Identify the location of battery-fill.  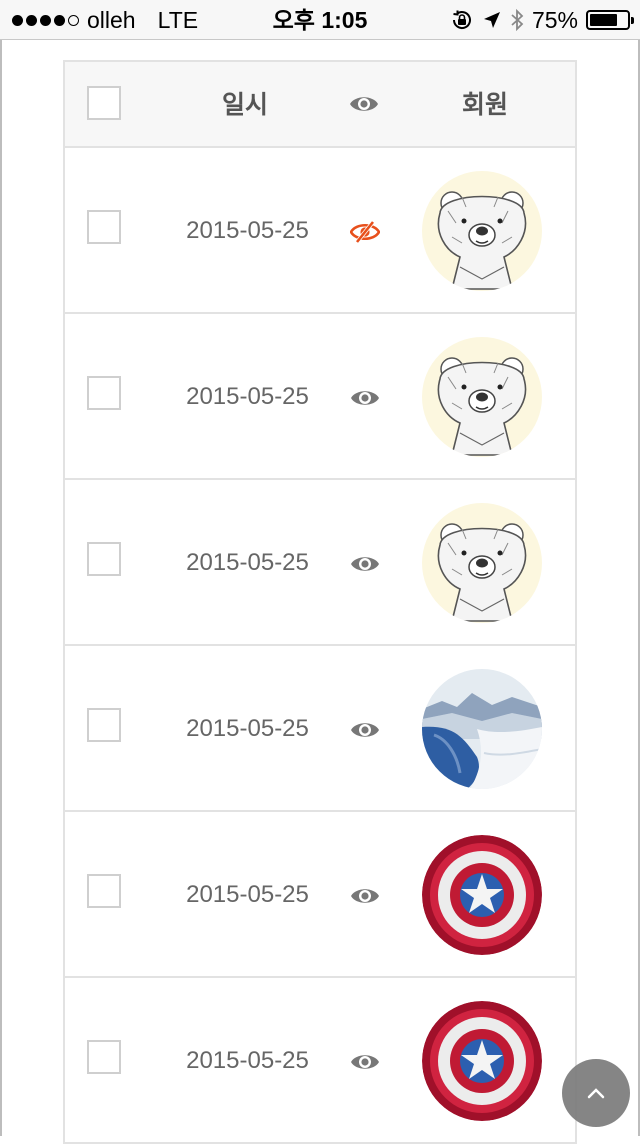
(603, 20).